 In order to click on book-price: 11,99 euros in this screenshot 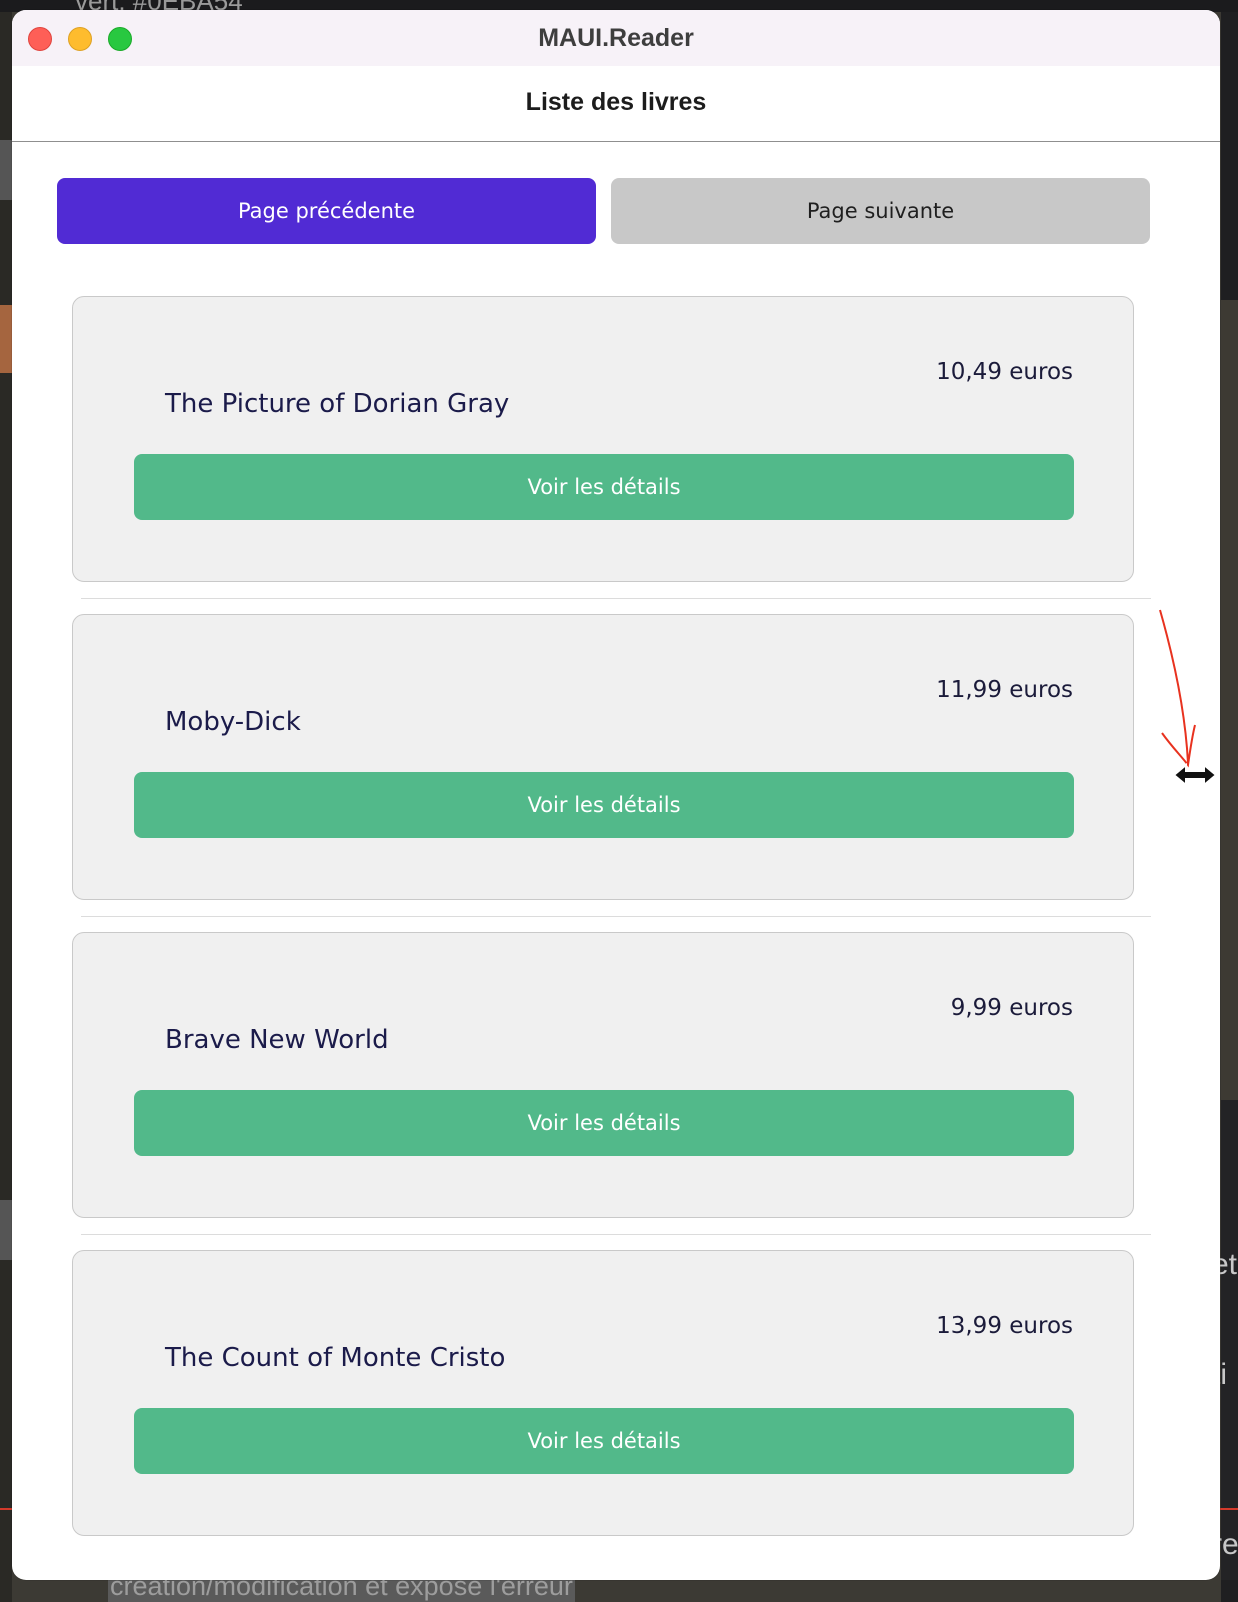, I will do `click(1004, 690)`.